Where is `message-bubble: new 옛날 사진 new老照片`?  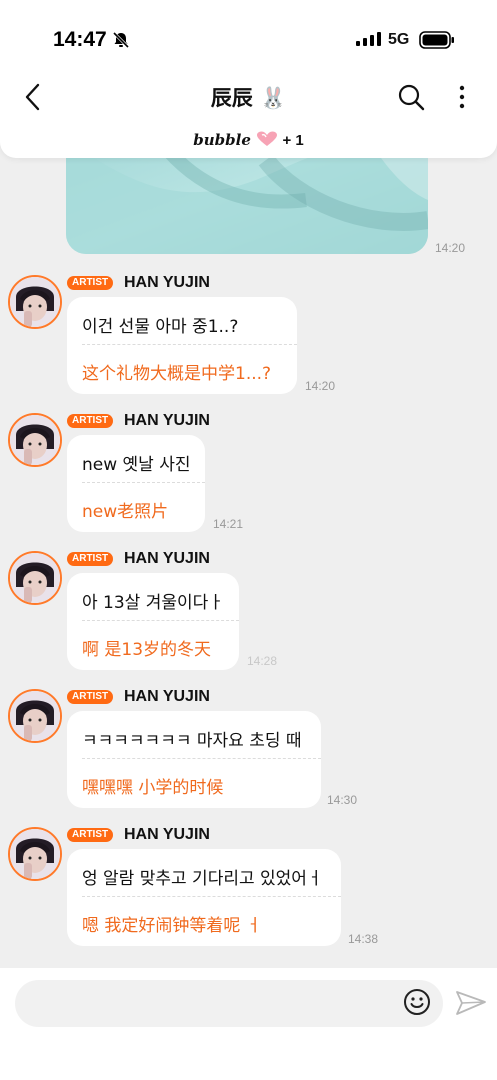 message-bubble: new 옛날 사진 new老照片 is located at coordinates (136, 483).